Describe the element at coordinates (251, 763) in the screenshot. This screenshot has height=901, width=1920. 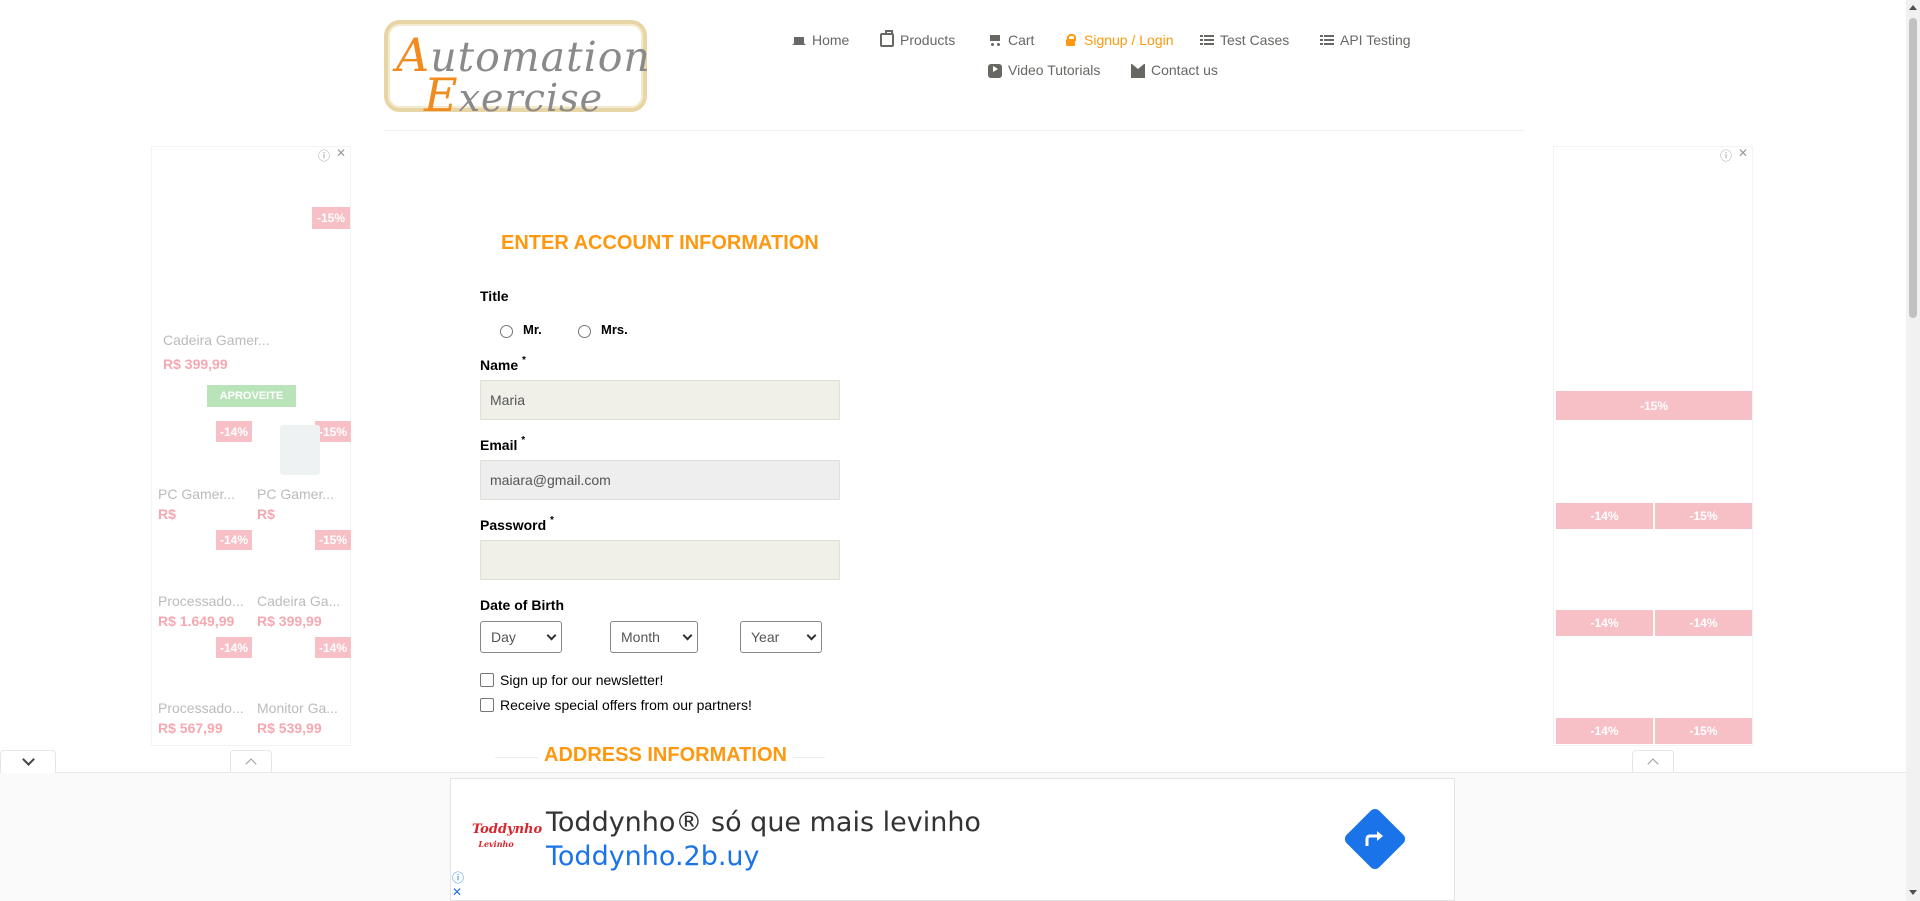
I see `chevron-up-icon` at that location.